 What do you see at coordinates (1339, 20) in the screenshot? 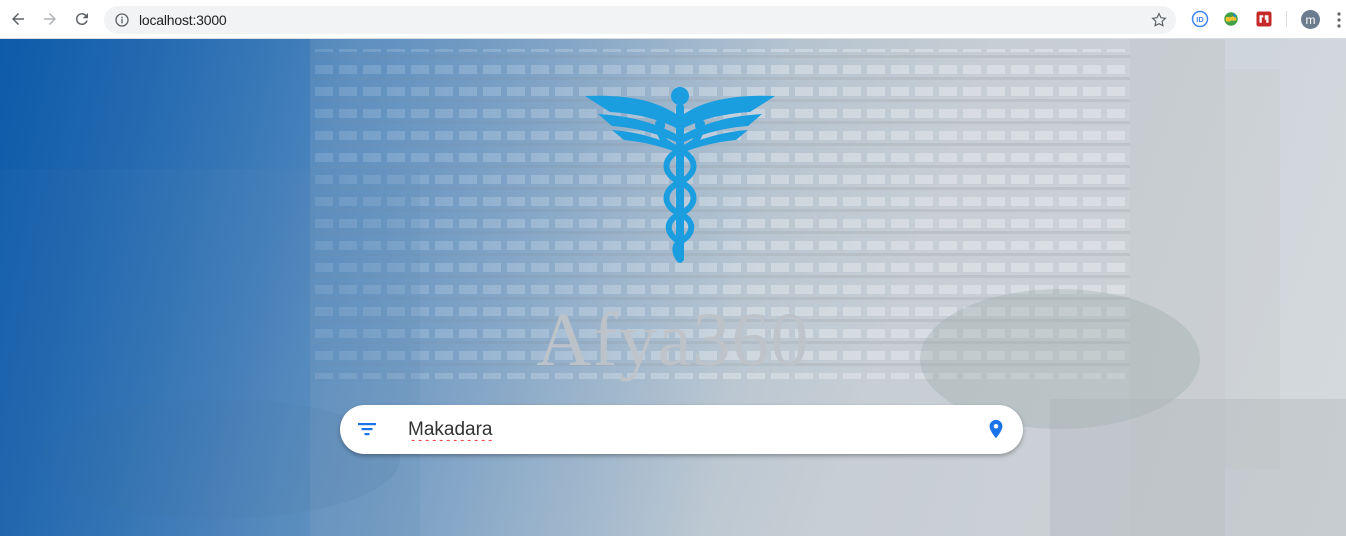
I see `more-vert-icon` at bounding box center [1339, 20].